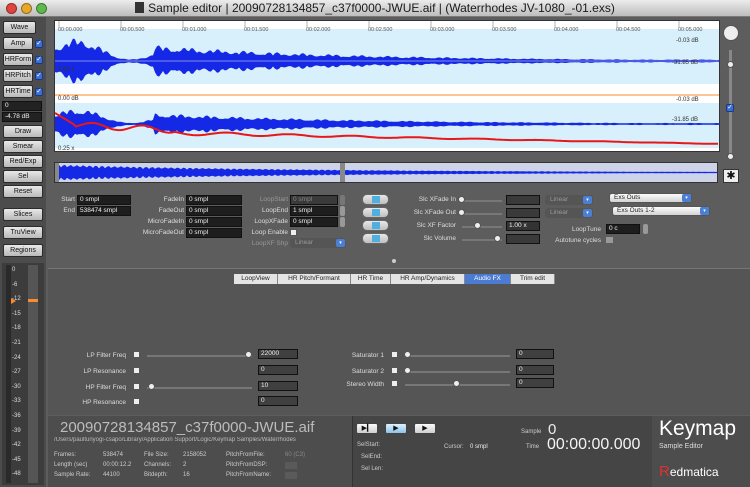  What do you see at coordinates (314, 279) in the screenshot?
I see `tab-hr-pitch-formant: HR Pitch/Formant` at bounding box center [314, 279].